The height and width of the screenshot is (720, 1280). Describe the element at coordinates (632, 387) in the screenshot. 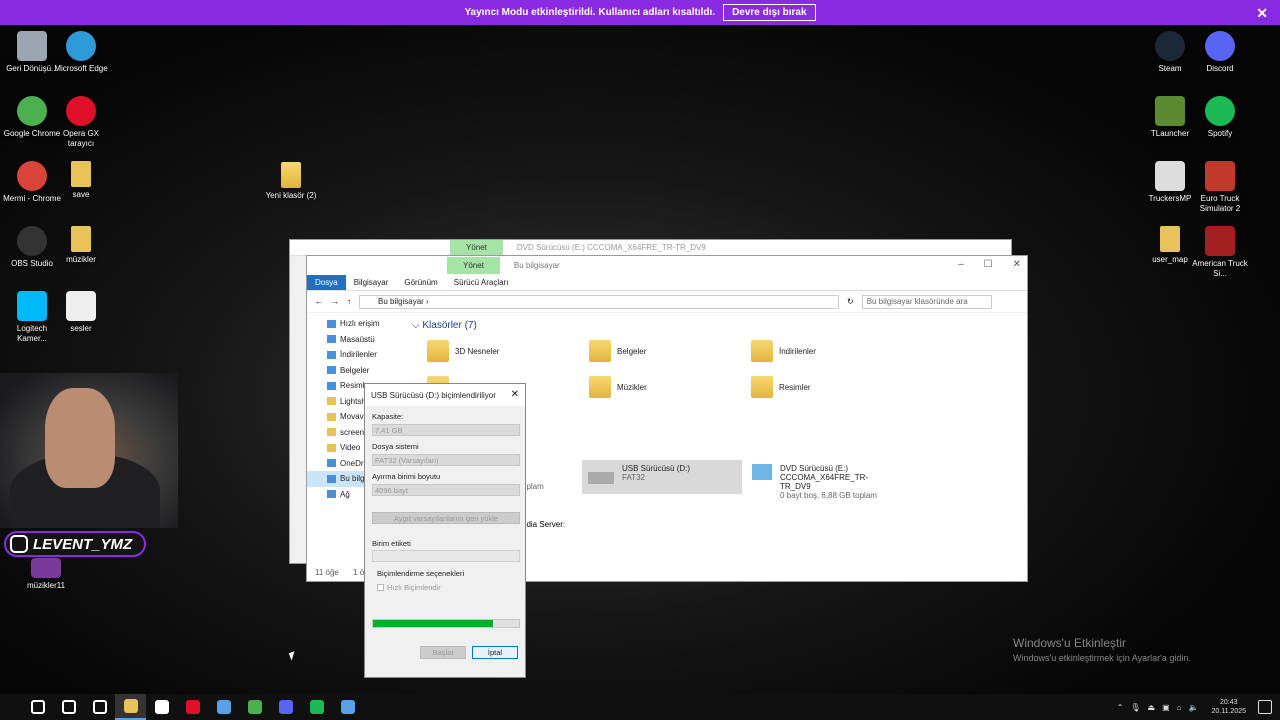

I see `folder-label: Müzikler` at that location.